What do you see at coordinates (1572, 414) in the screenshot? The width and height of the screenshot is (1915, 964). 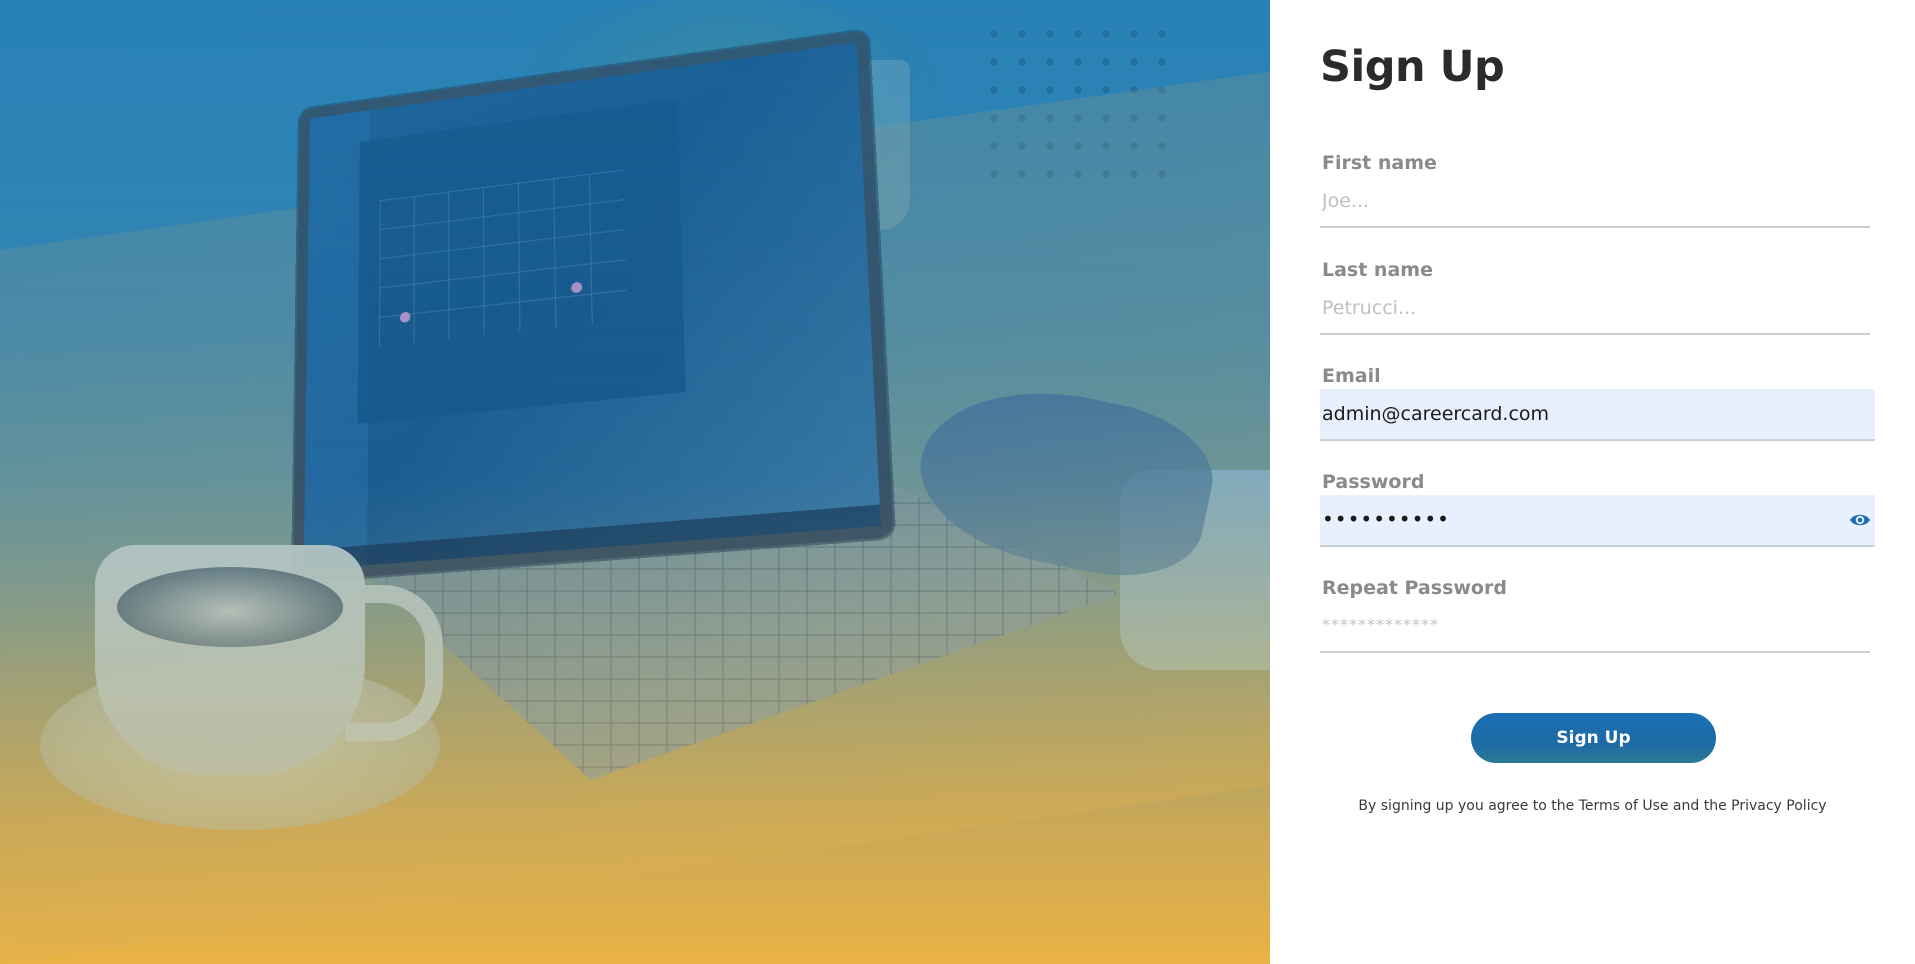 I see `email-input` at bounding box center [1572, 414].